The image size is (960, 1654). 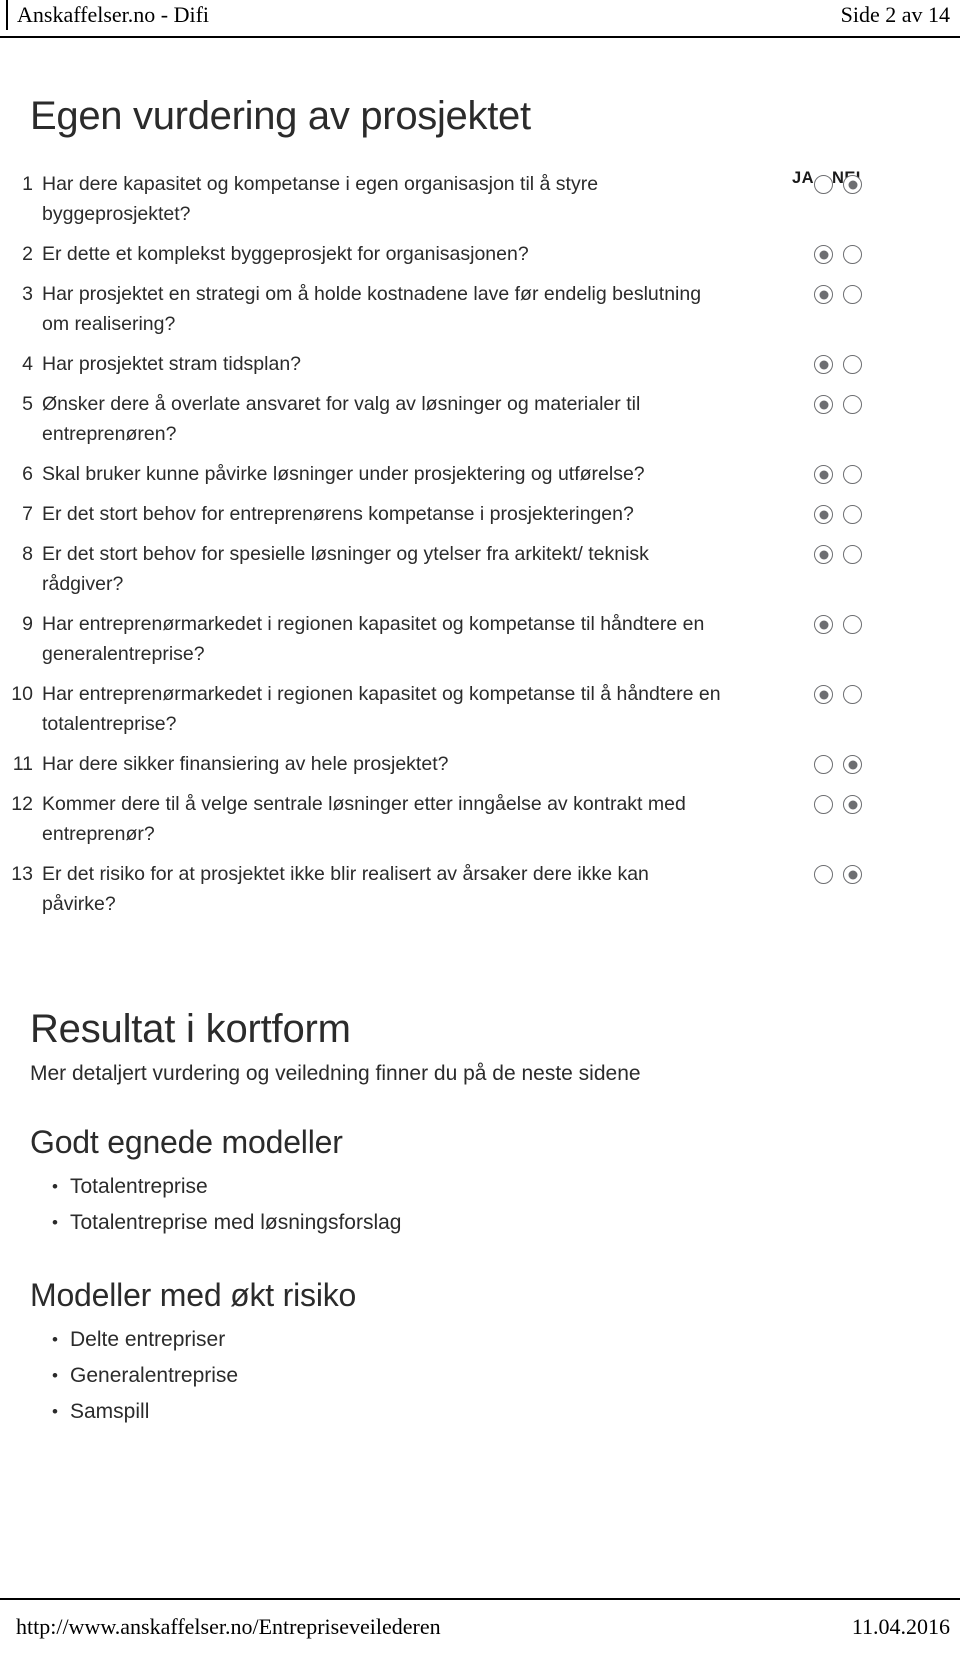 I want to click on list-item: Delte entrepriser, so click(x=495, y=1340).